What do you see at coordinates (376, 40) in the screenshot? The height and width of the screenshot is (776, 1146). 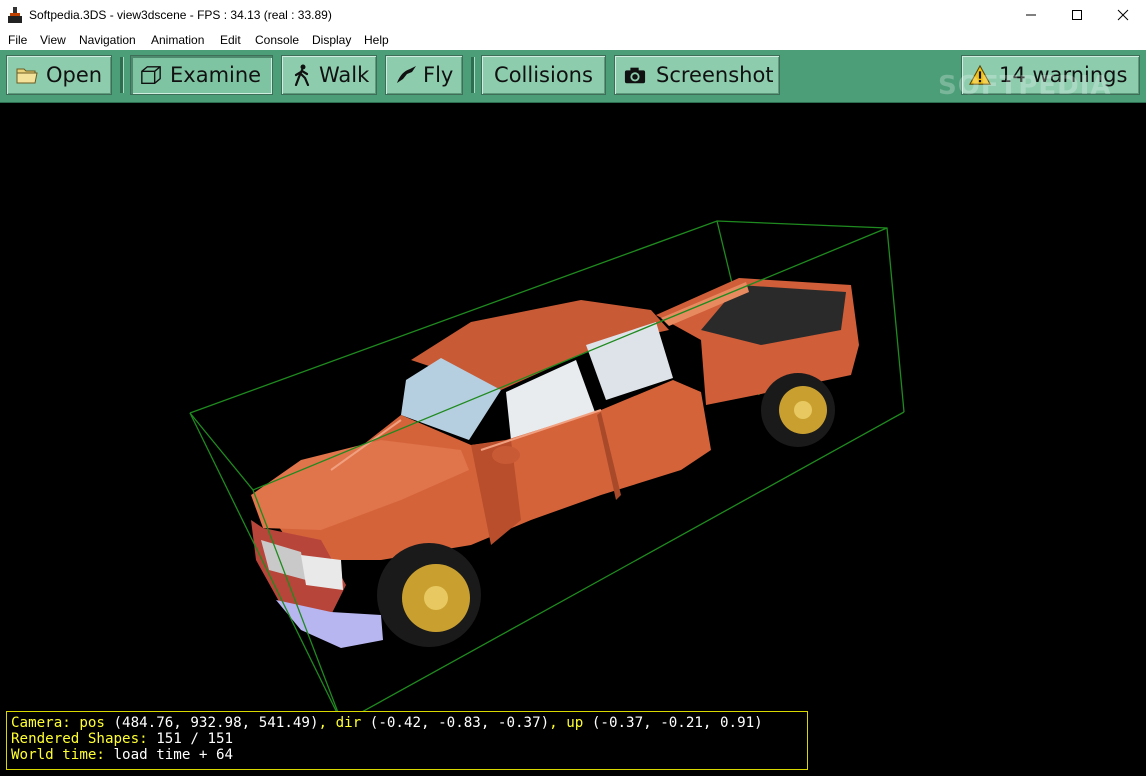 I see `menu-help: Help` at bounding box center [376, 40].